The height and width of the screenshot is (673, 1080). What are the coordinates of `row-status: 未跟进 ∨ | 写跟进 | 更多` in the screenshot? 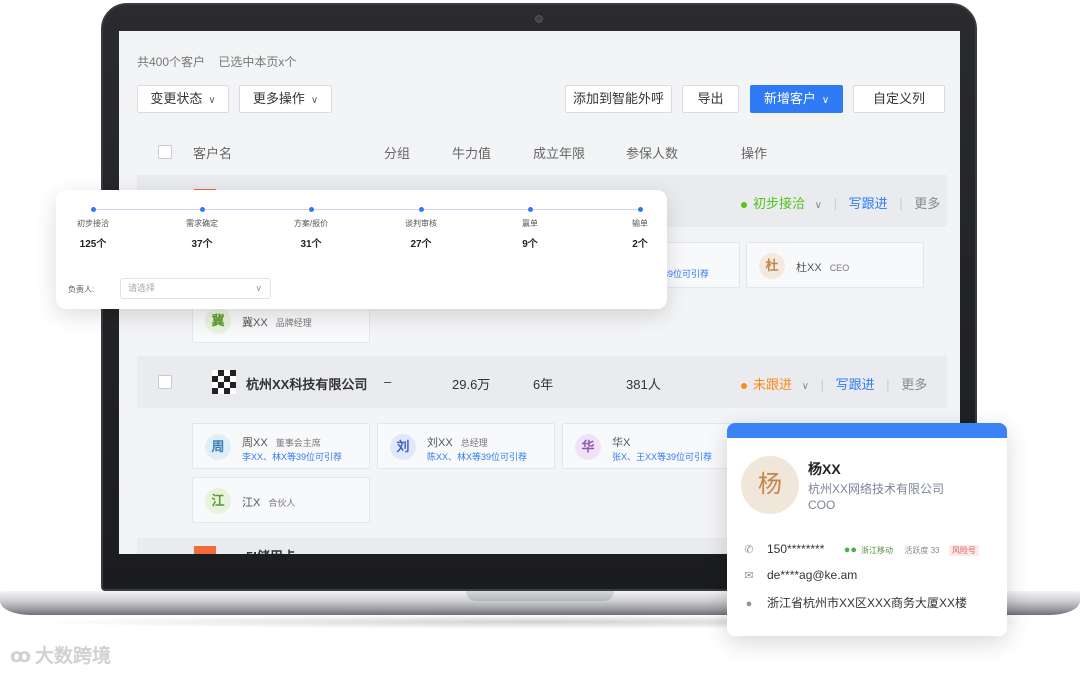 It's located at (834, 383).